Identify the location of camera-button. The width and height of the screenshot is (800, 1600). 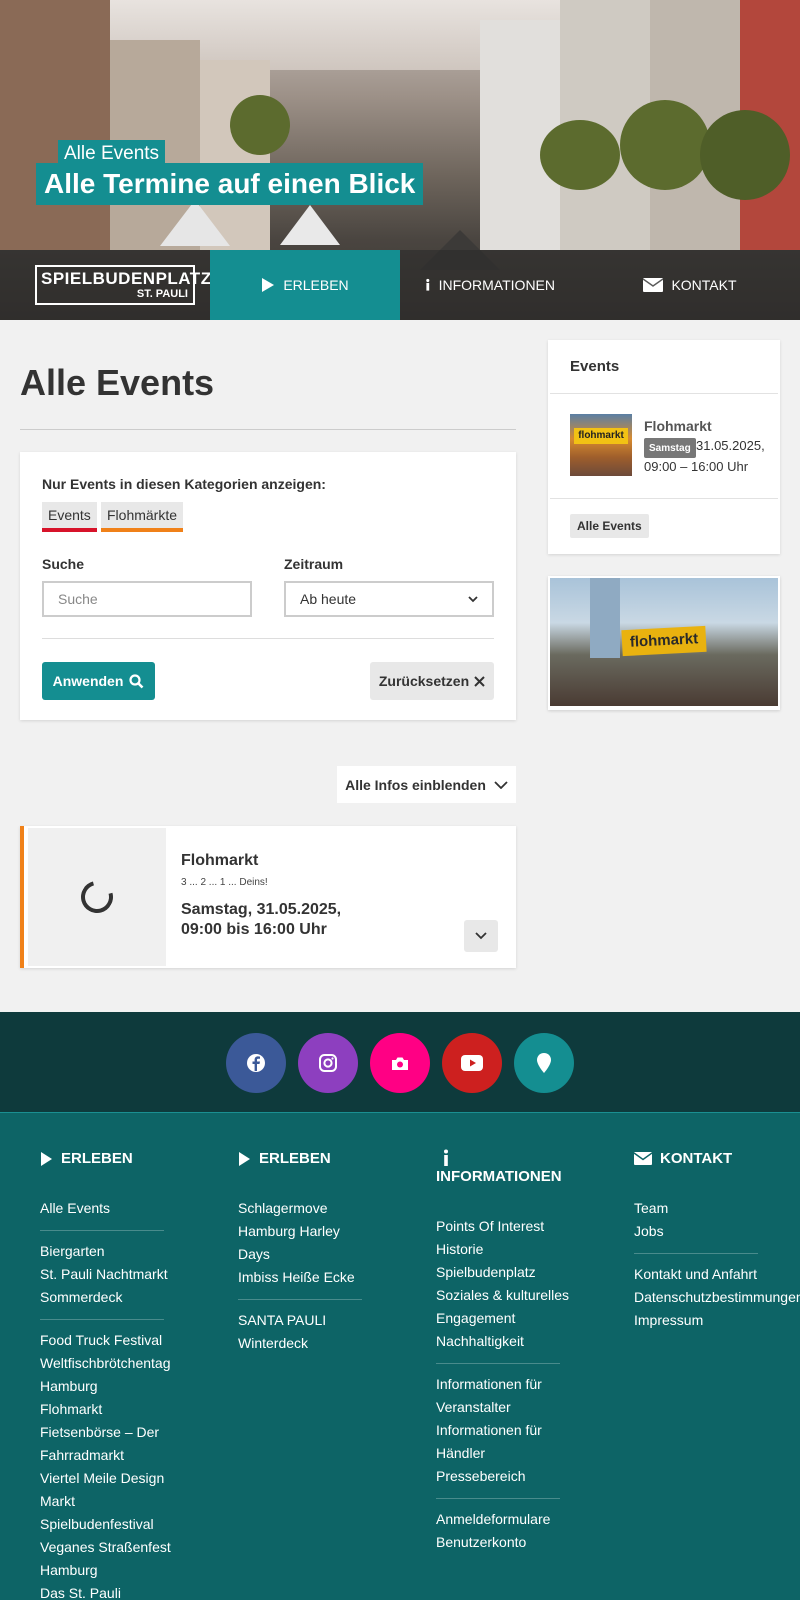
(400, 1063).